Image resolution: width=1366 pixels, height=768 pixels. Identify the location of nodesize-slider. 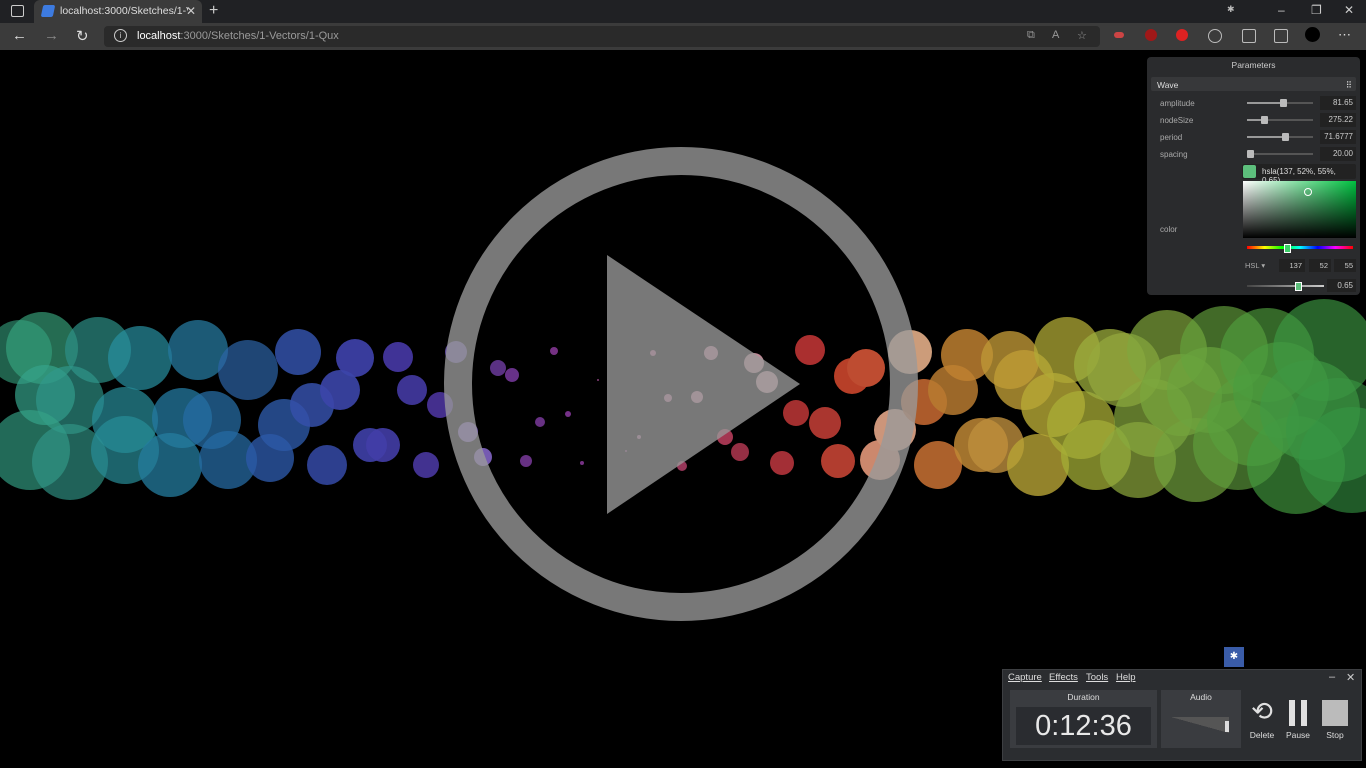
(1280, 120).